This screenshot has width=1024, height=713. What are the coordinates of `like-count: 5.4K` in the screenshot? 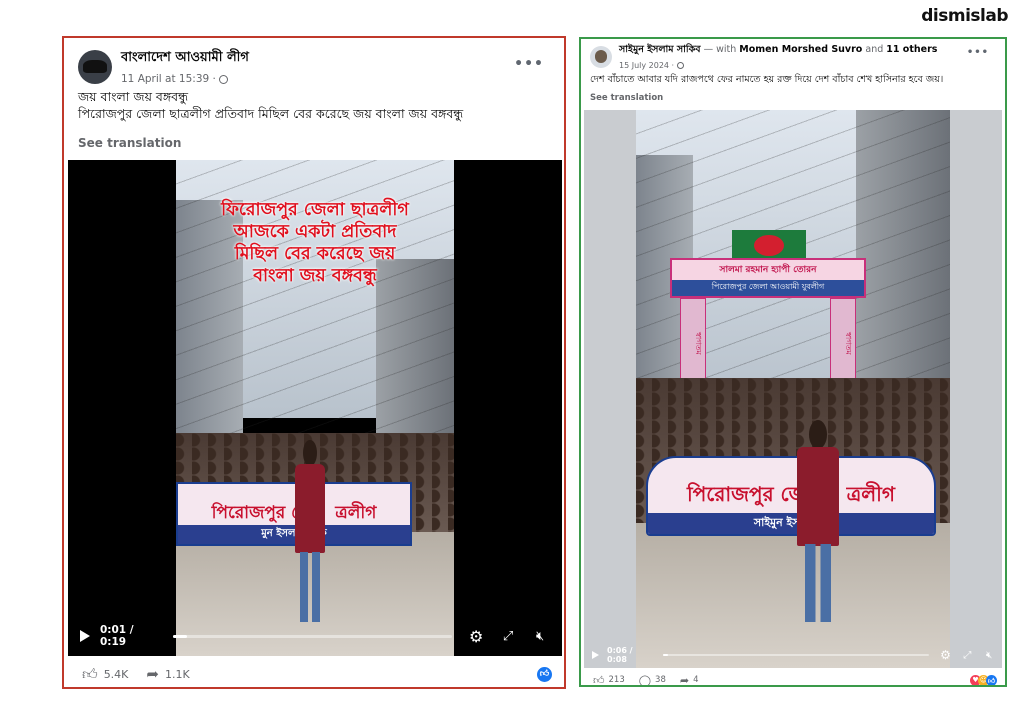 It's located at (116, 674).